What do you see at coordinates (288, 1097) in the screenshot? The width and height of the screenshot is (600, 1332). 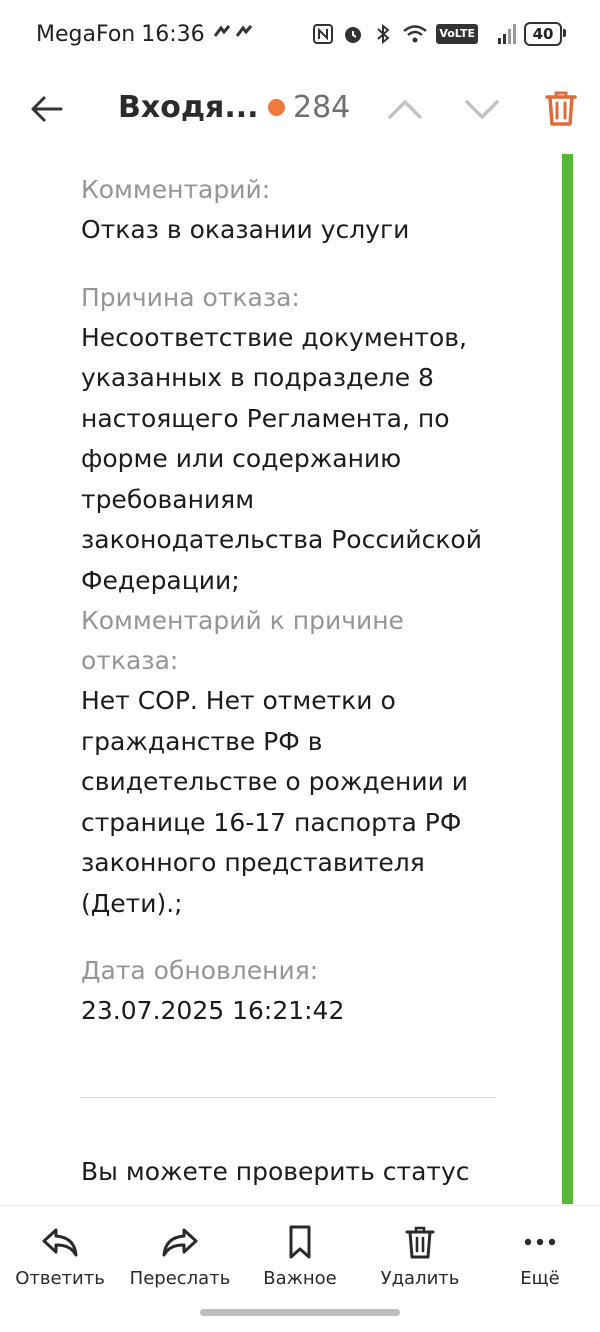 I see `content-divider` at bounding box center [288, 1097].